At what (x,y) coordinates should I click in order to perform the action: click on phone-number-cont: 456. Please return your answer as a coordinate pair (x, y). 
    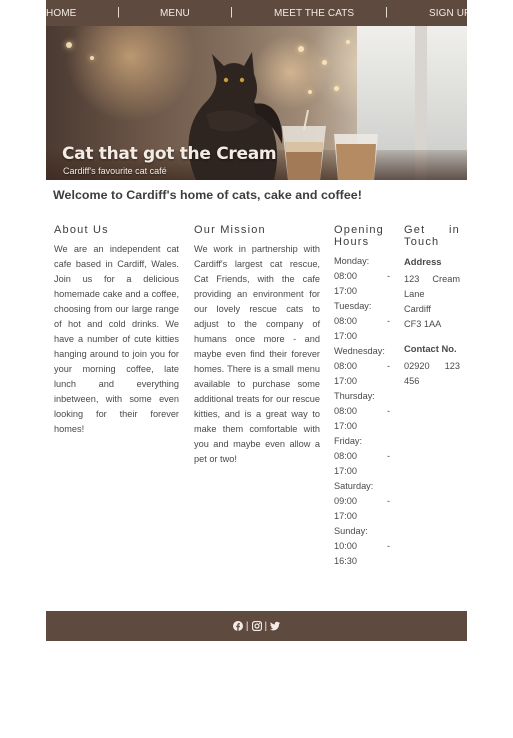
    Looking at the image, I should click on (412, 381).